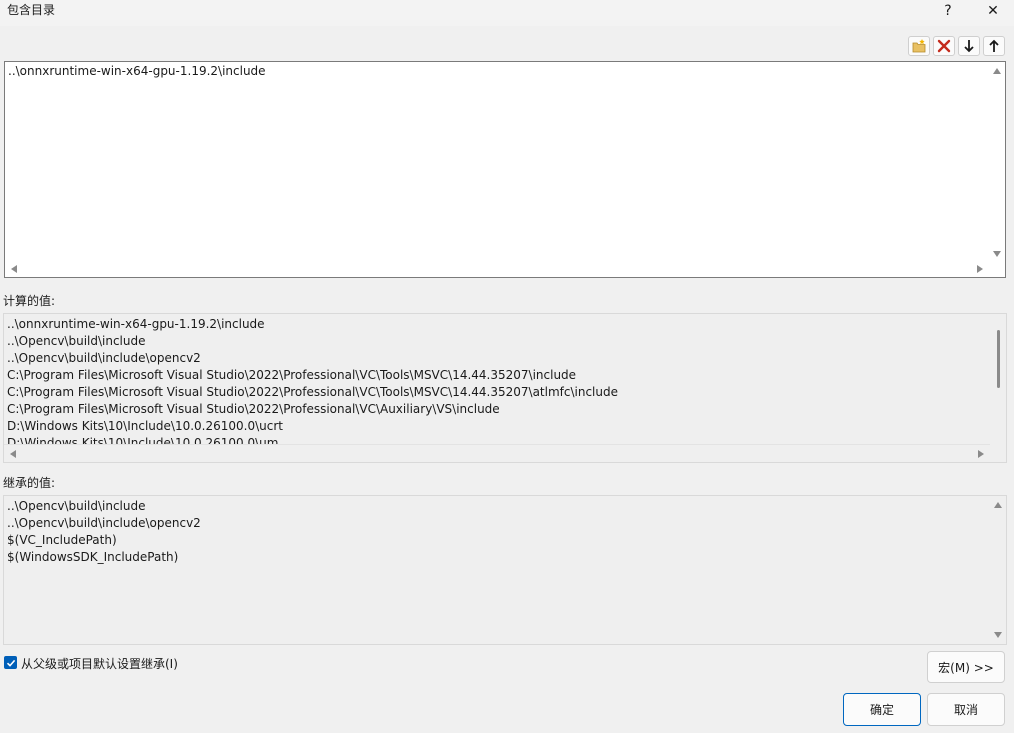 This screenshot has height=733, width=1014. I want to click on close-button: ✕, so click(993, 11).